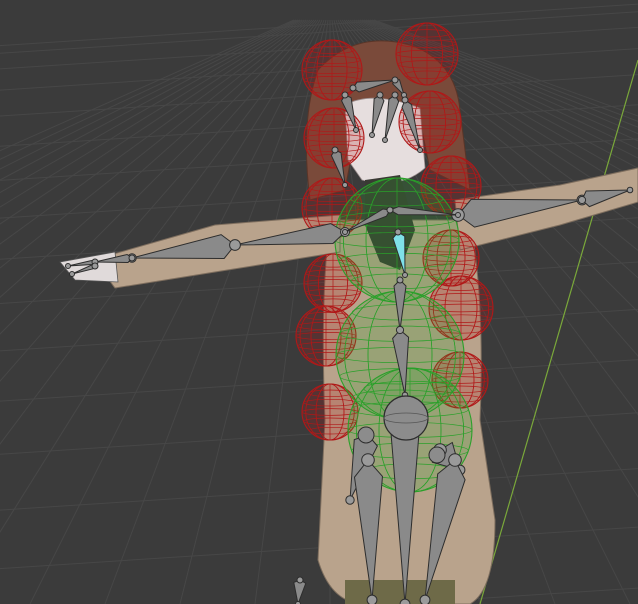 This screenshot has width=638, height=604. I want to click on foot-bone, so click(300, 590).